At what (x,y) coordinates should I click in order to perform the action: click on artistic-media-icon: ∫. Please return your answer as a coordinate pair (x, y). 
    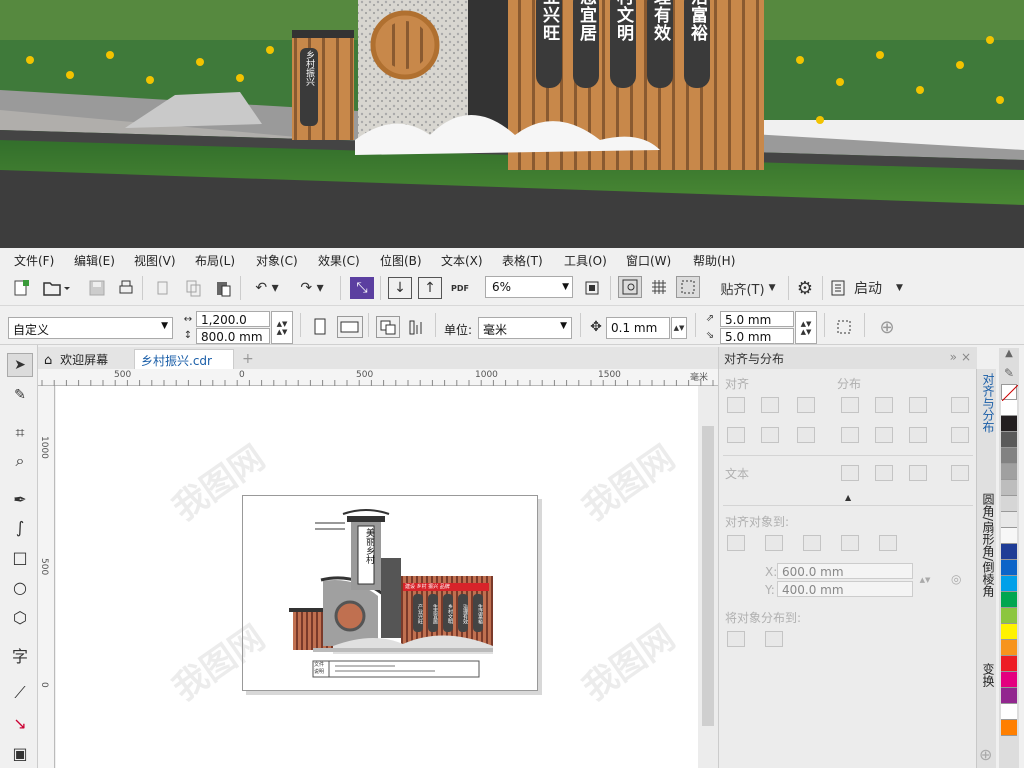
    Looking at the image, I should click on (20, 527).